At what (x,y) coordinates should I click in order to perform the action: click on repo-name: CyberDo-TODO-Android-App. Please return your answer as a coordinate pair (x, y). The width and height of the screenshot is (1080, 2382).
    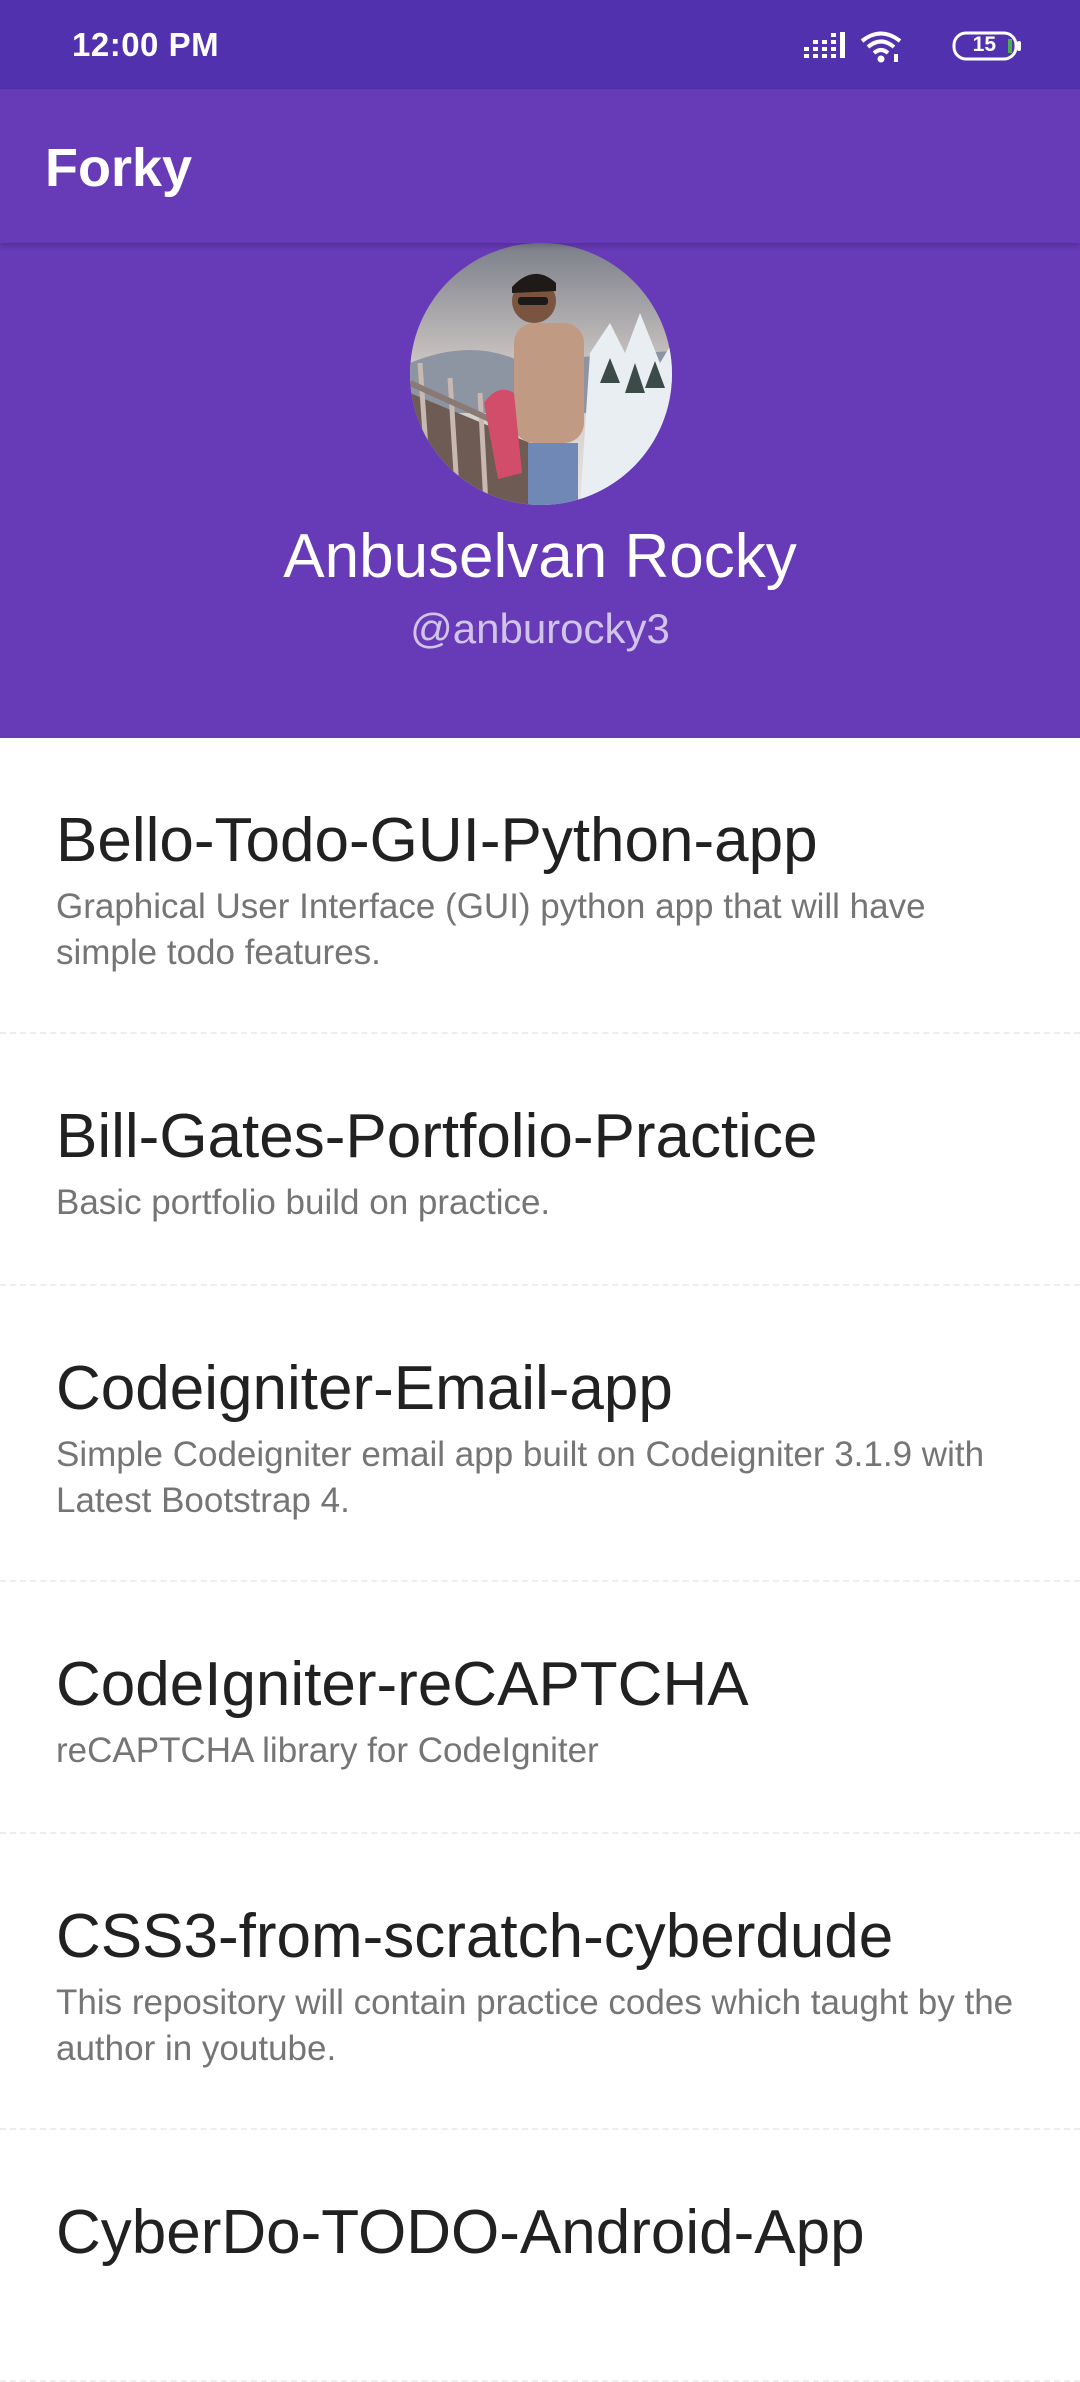
    Looking at the image, I should click on (460, 2232).